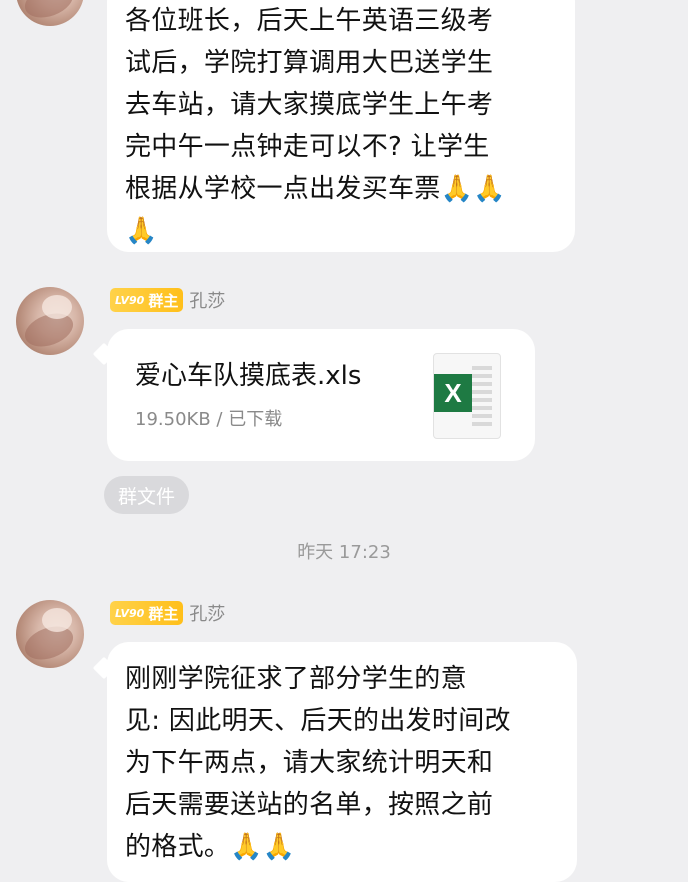  I want to click on group-file-tag: 群文件, so click(147, 495).